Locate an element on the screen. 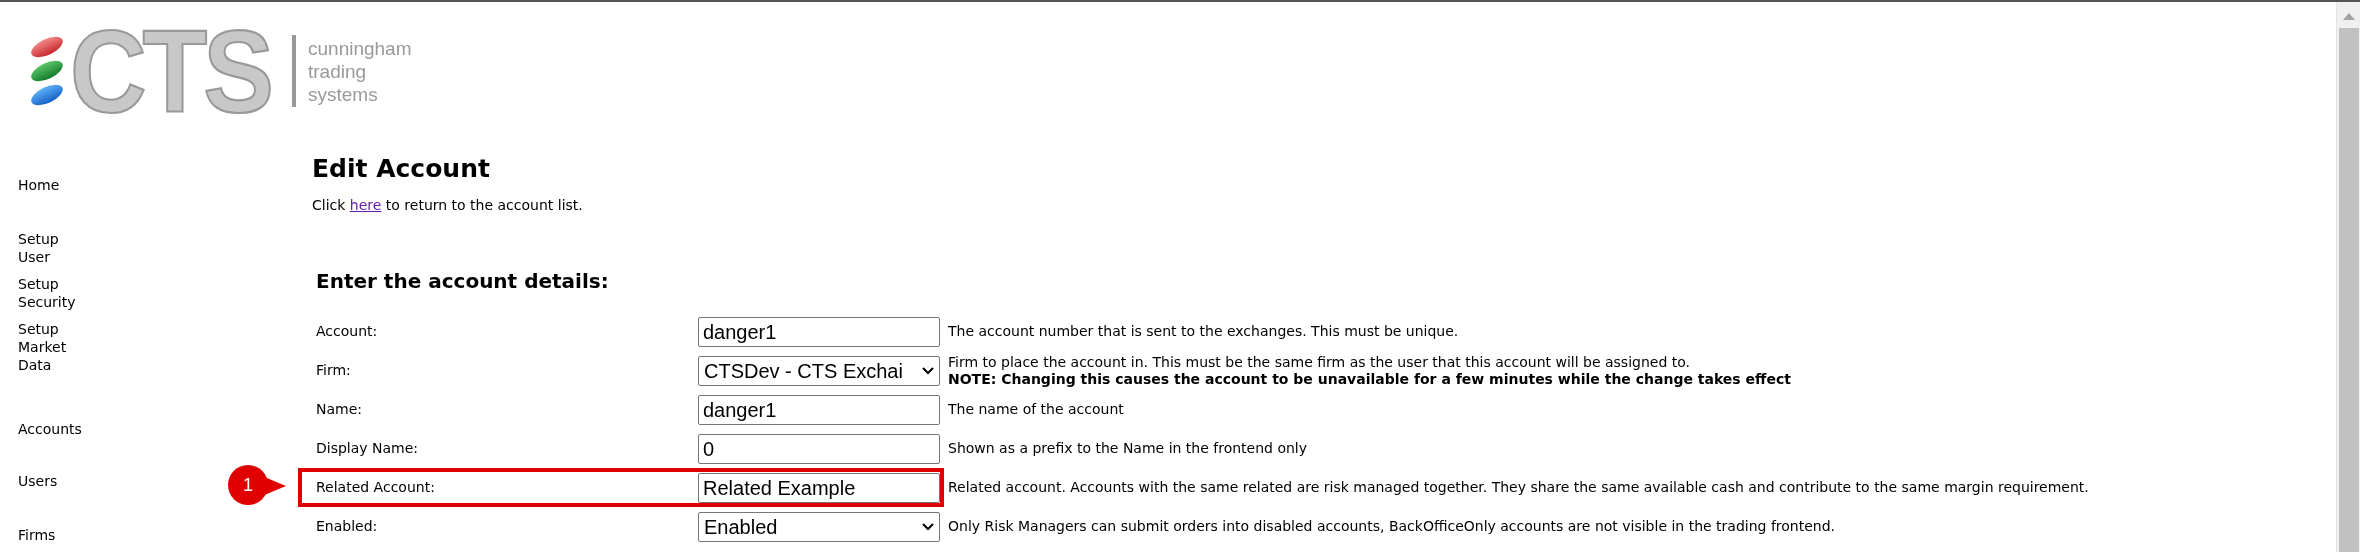 The height and width of the screenshot is (552, 2360). dropdown: Enabled is located at coordinates (819, 526).